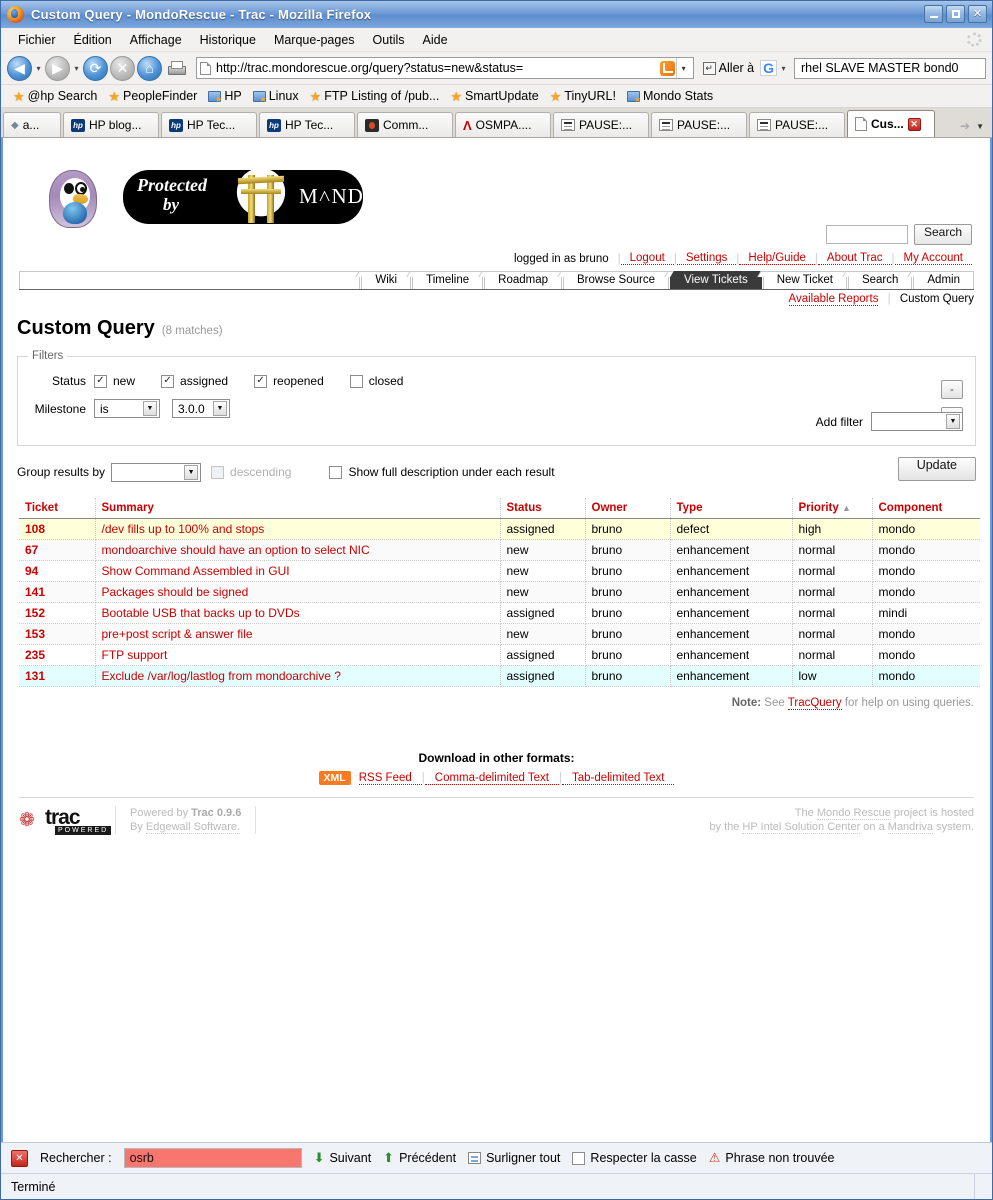 This screenshot has height=1200, width=993. Describe the element at coordinates (298, 613) in the screenshot. I see `cell-summary: Bootable USB that backs up to DVDs` at that location.